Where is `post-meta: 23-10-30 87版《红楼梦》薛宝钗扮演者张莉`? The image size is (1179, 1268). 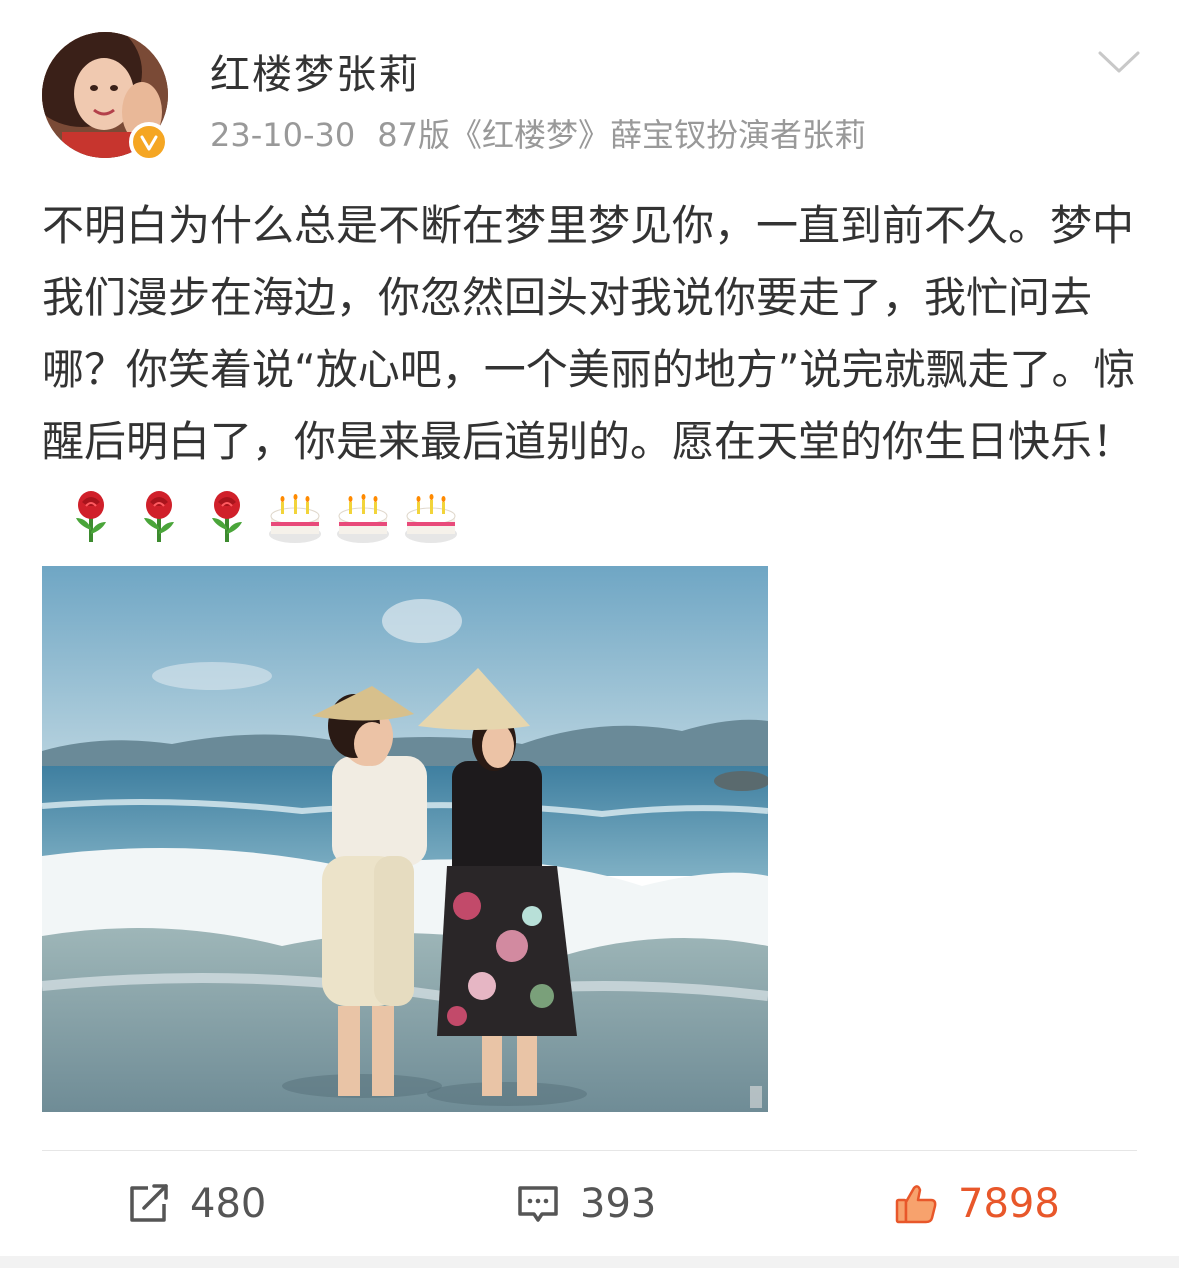
post-meta: 23-10-30 87版《红楼梦》薛宝钗扮演者张莉 is located at coordinates (538, 133).